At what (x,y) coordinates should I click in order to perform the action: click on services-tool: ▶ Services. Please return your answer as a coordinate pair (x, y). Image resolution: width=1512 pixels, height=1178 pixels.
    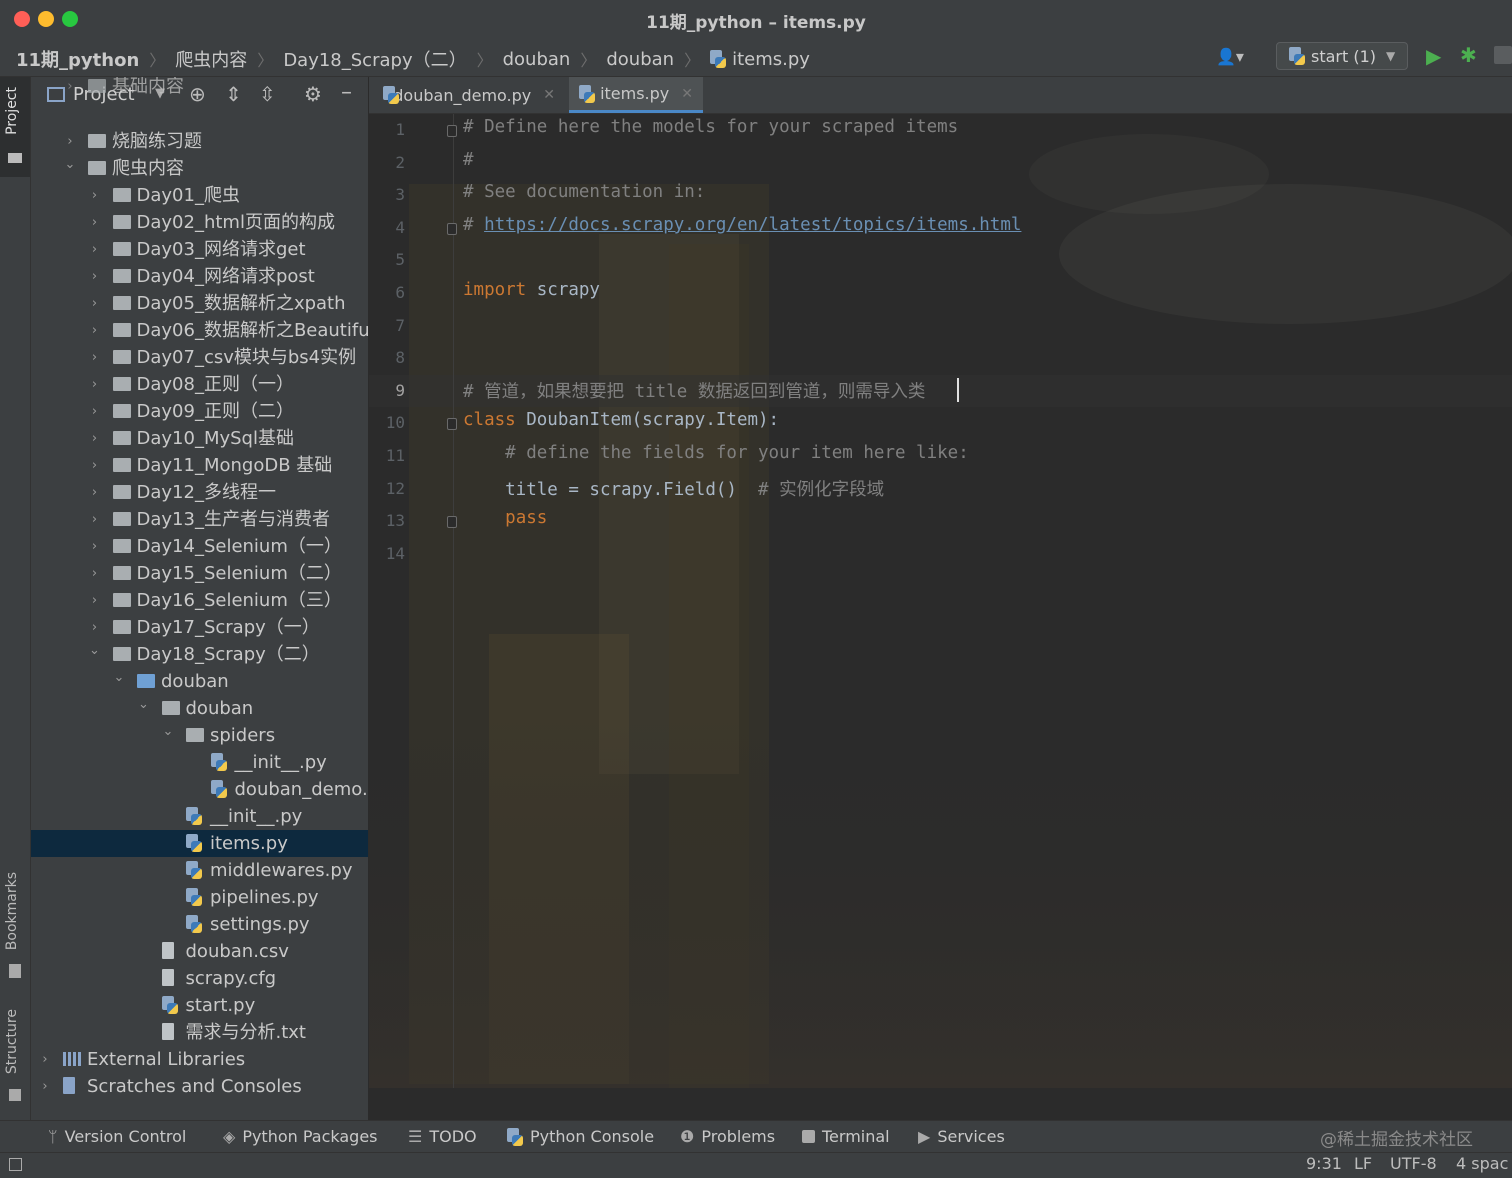
    Looking at the image, I should click on (961, 1136).